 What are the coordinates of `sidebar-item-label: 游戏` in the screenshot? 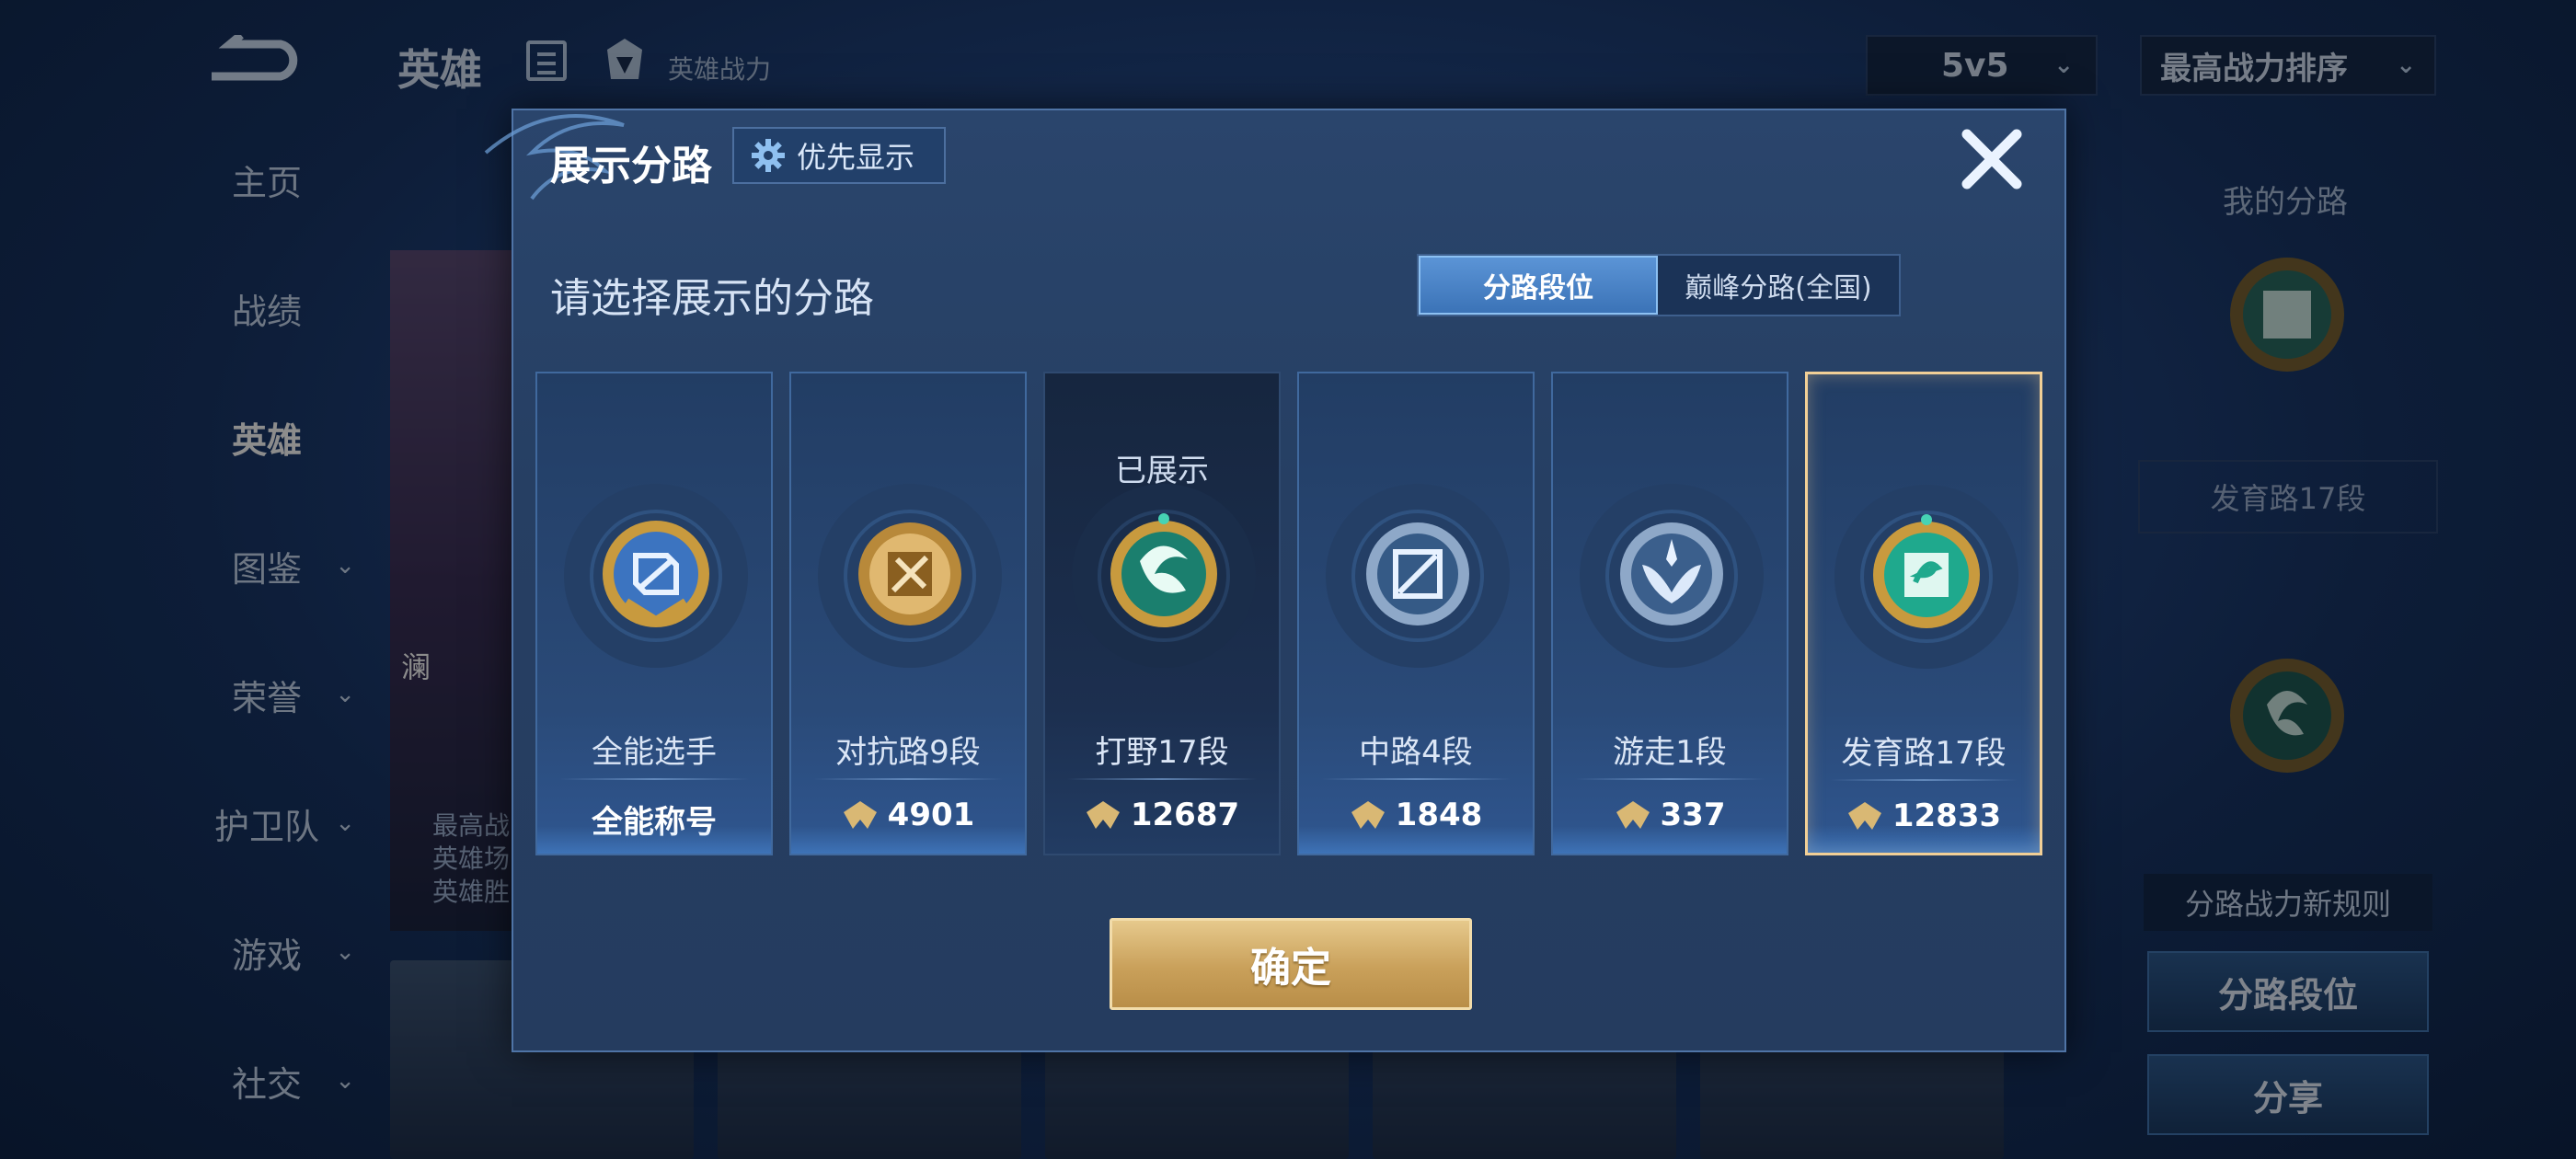 It's located at (266, 955).